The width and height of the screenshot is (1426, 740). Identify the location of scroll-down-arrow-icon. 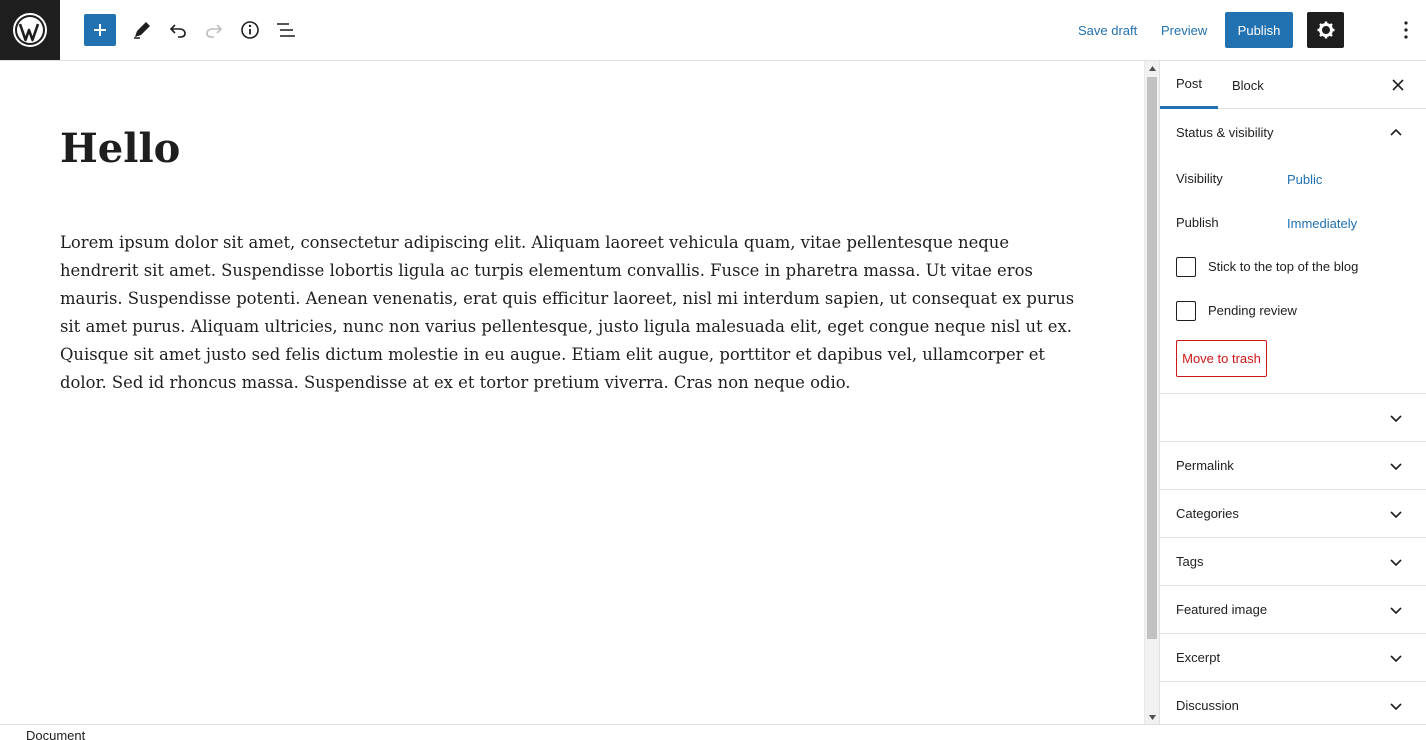
(1152, 717).